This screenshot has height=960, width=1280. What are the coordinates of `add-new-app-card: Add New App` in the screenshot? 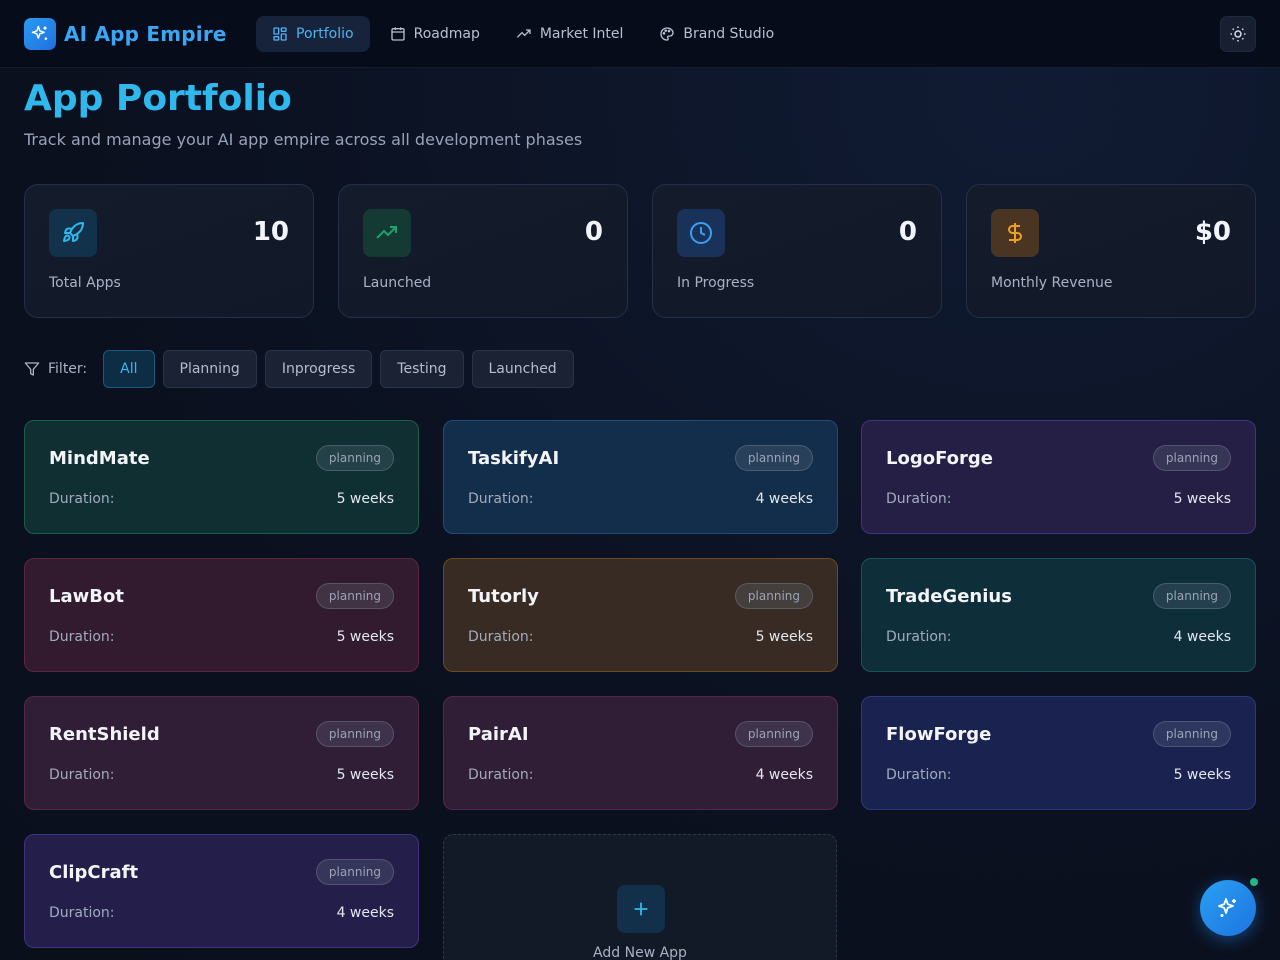 It's located at (640, 897).